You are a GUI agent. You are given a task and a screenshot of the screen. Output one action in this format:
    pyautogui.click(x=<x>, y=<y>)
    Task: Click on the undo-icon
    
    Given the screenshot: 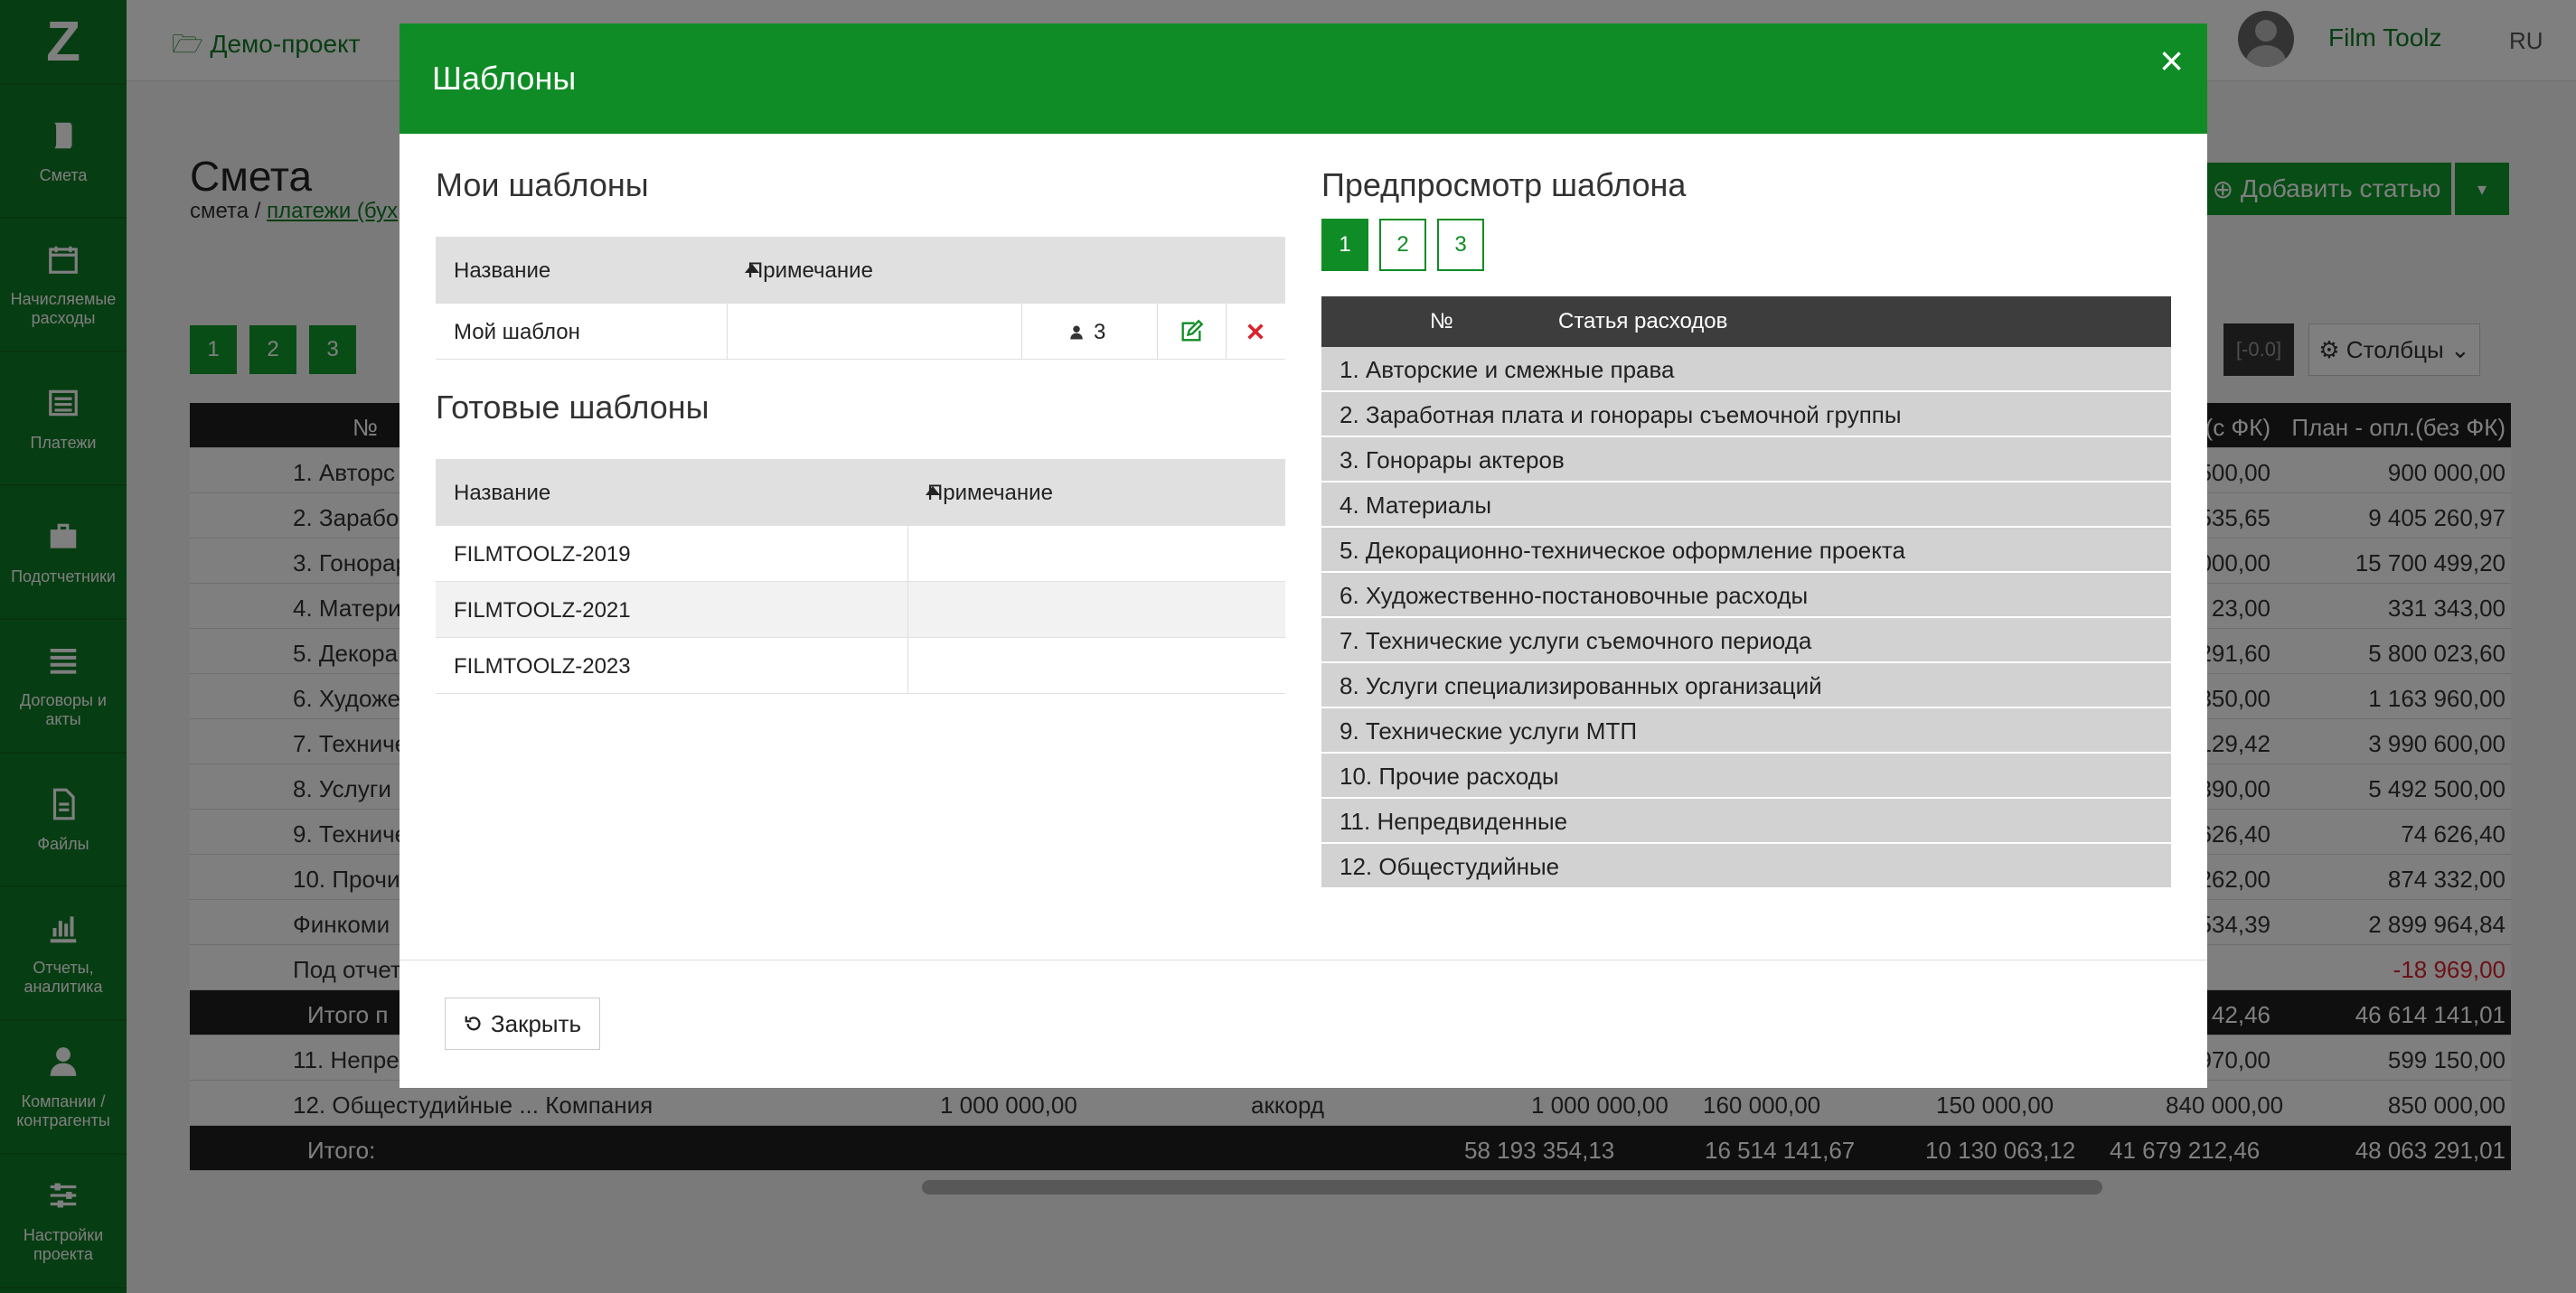 What is the action you would take?
    pyautogui.click(x=473, y=1023)
    